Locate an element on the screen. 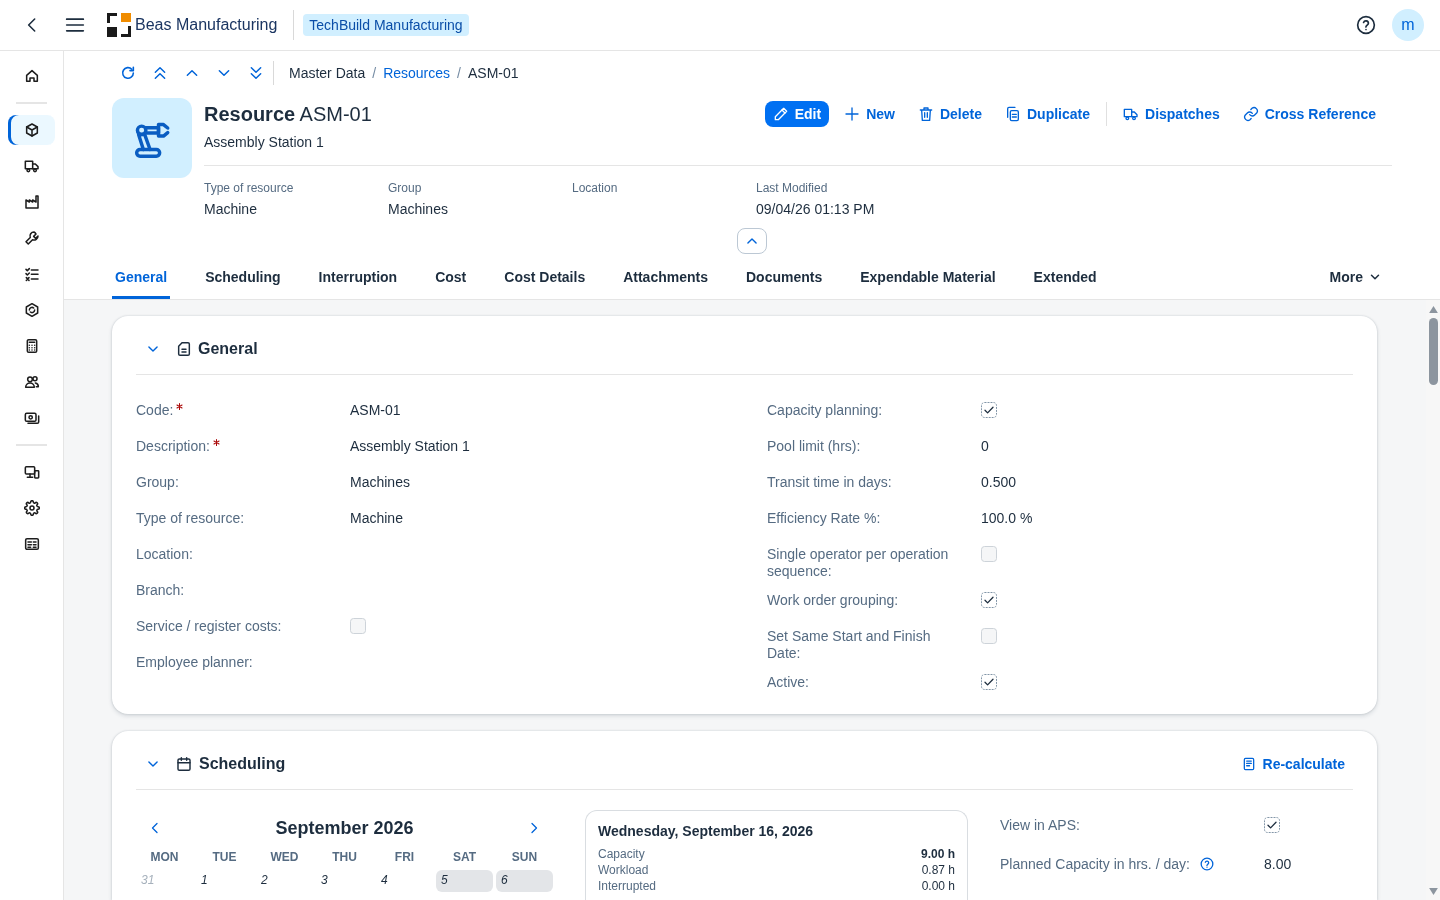 The image size is (1440, 900). delete-button: Delete is located at coordinates (949, 114).